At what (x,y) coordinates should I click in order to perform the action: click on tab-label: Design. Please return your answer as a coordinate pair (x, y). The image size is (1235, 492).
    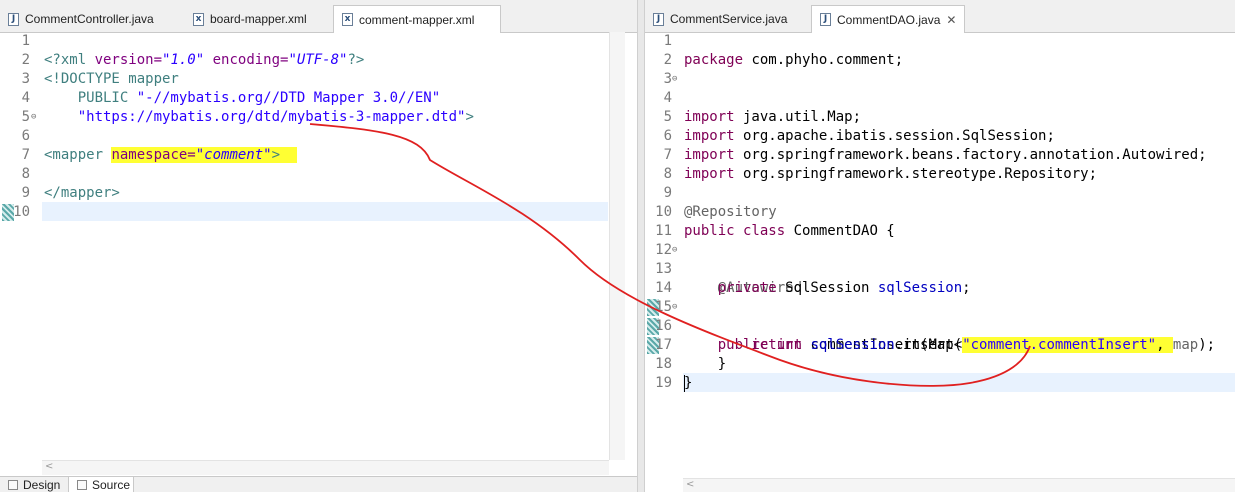
    Looking at the image, I should click on (42, 485).